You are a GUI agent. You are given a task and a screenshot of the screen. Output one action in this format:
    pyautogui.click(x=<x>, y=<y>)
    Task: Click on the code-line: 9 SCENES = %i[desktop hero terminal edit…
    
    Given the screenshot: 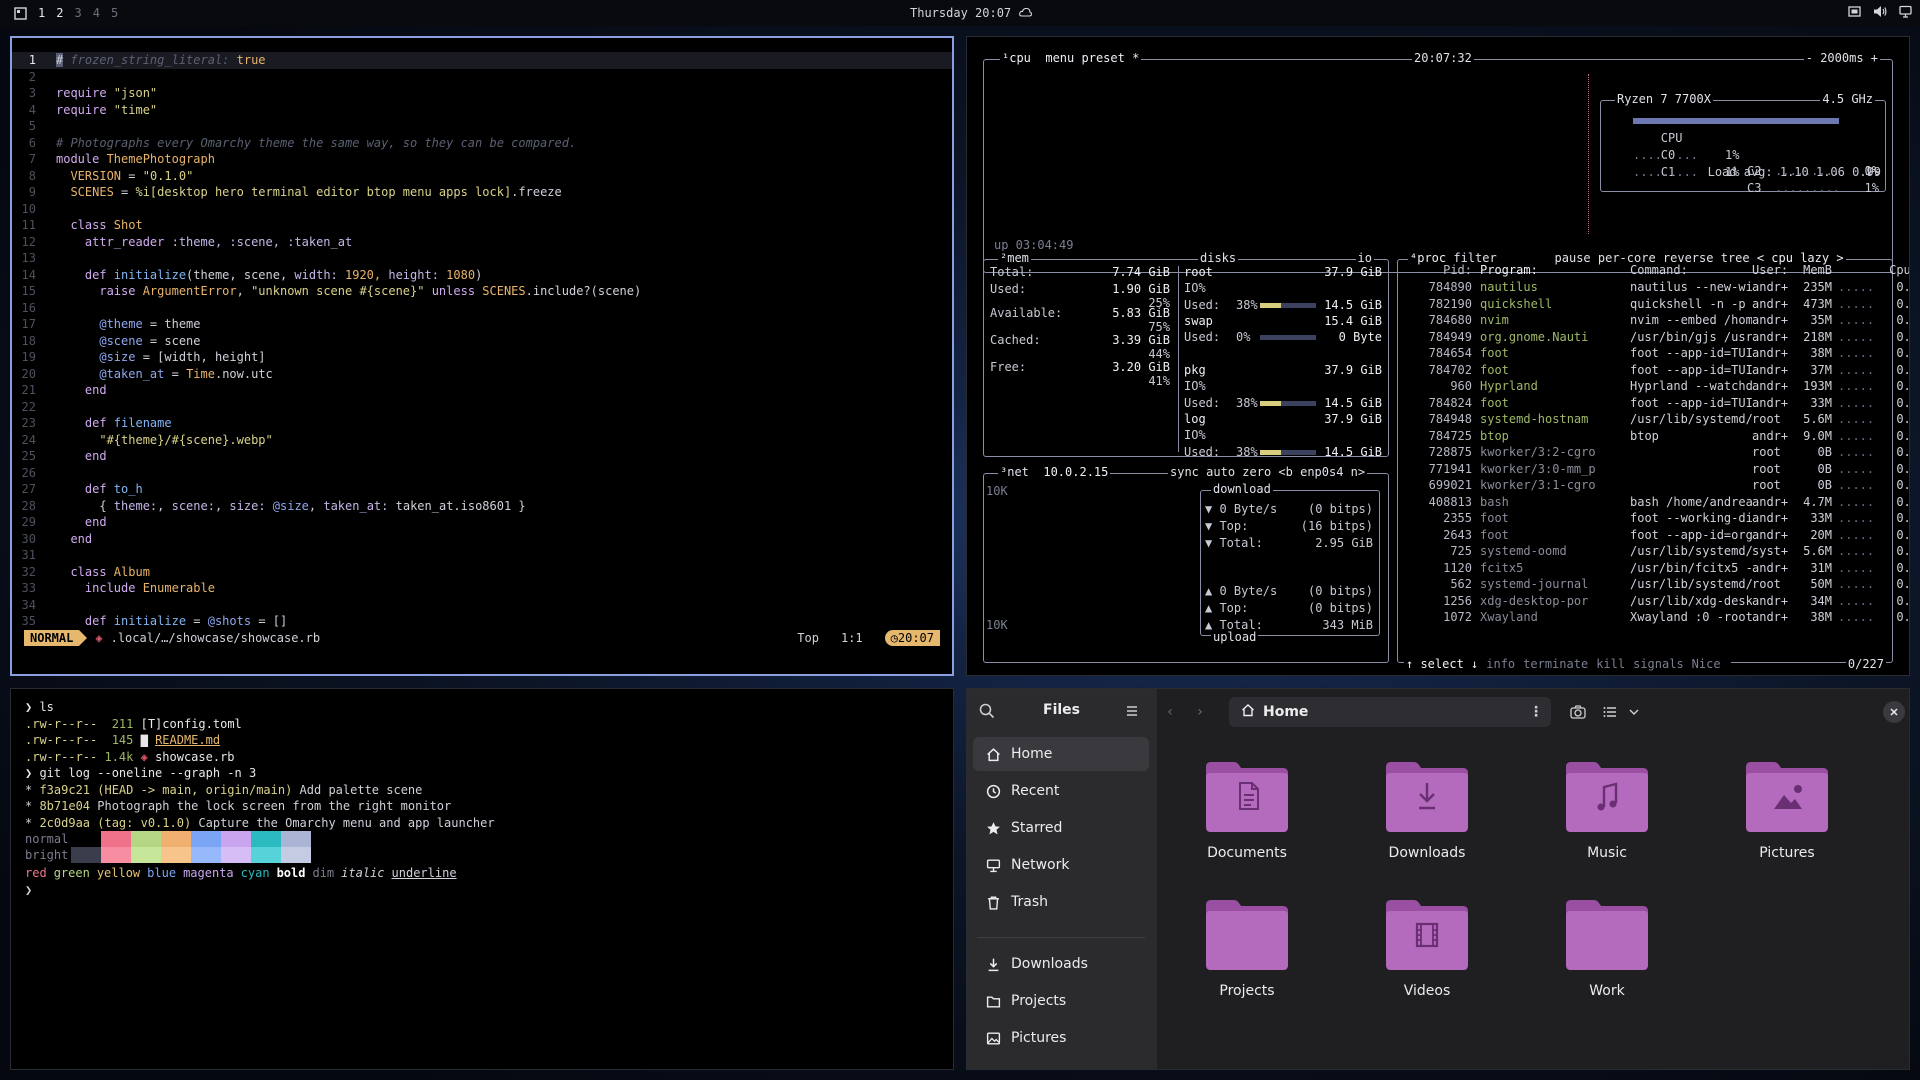 What is the action you would take?
    pyautogui.click(x=482, y=192)
    